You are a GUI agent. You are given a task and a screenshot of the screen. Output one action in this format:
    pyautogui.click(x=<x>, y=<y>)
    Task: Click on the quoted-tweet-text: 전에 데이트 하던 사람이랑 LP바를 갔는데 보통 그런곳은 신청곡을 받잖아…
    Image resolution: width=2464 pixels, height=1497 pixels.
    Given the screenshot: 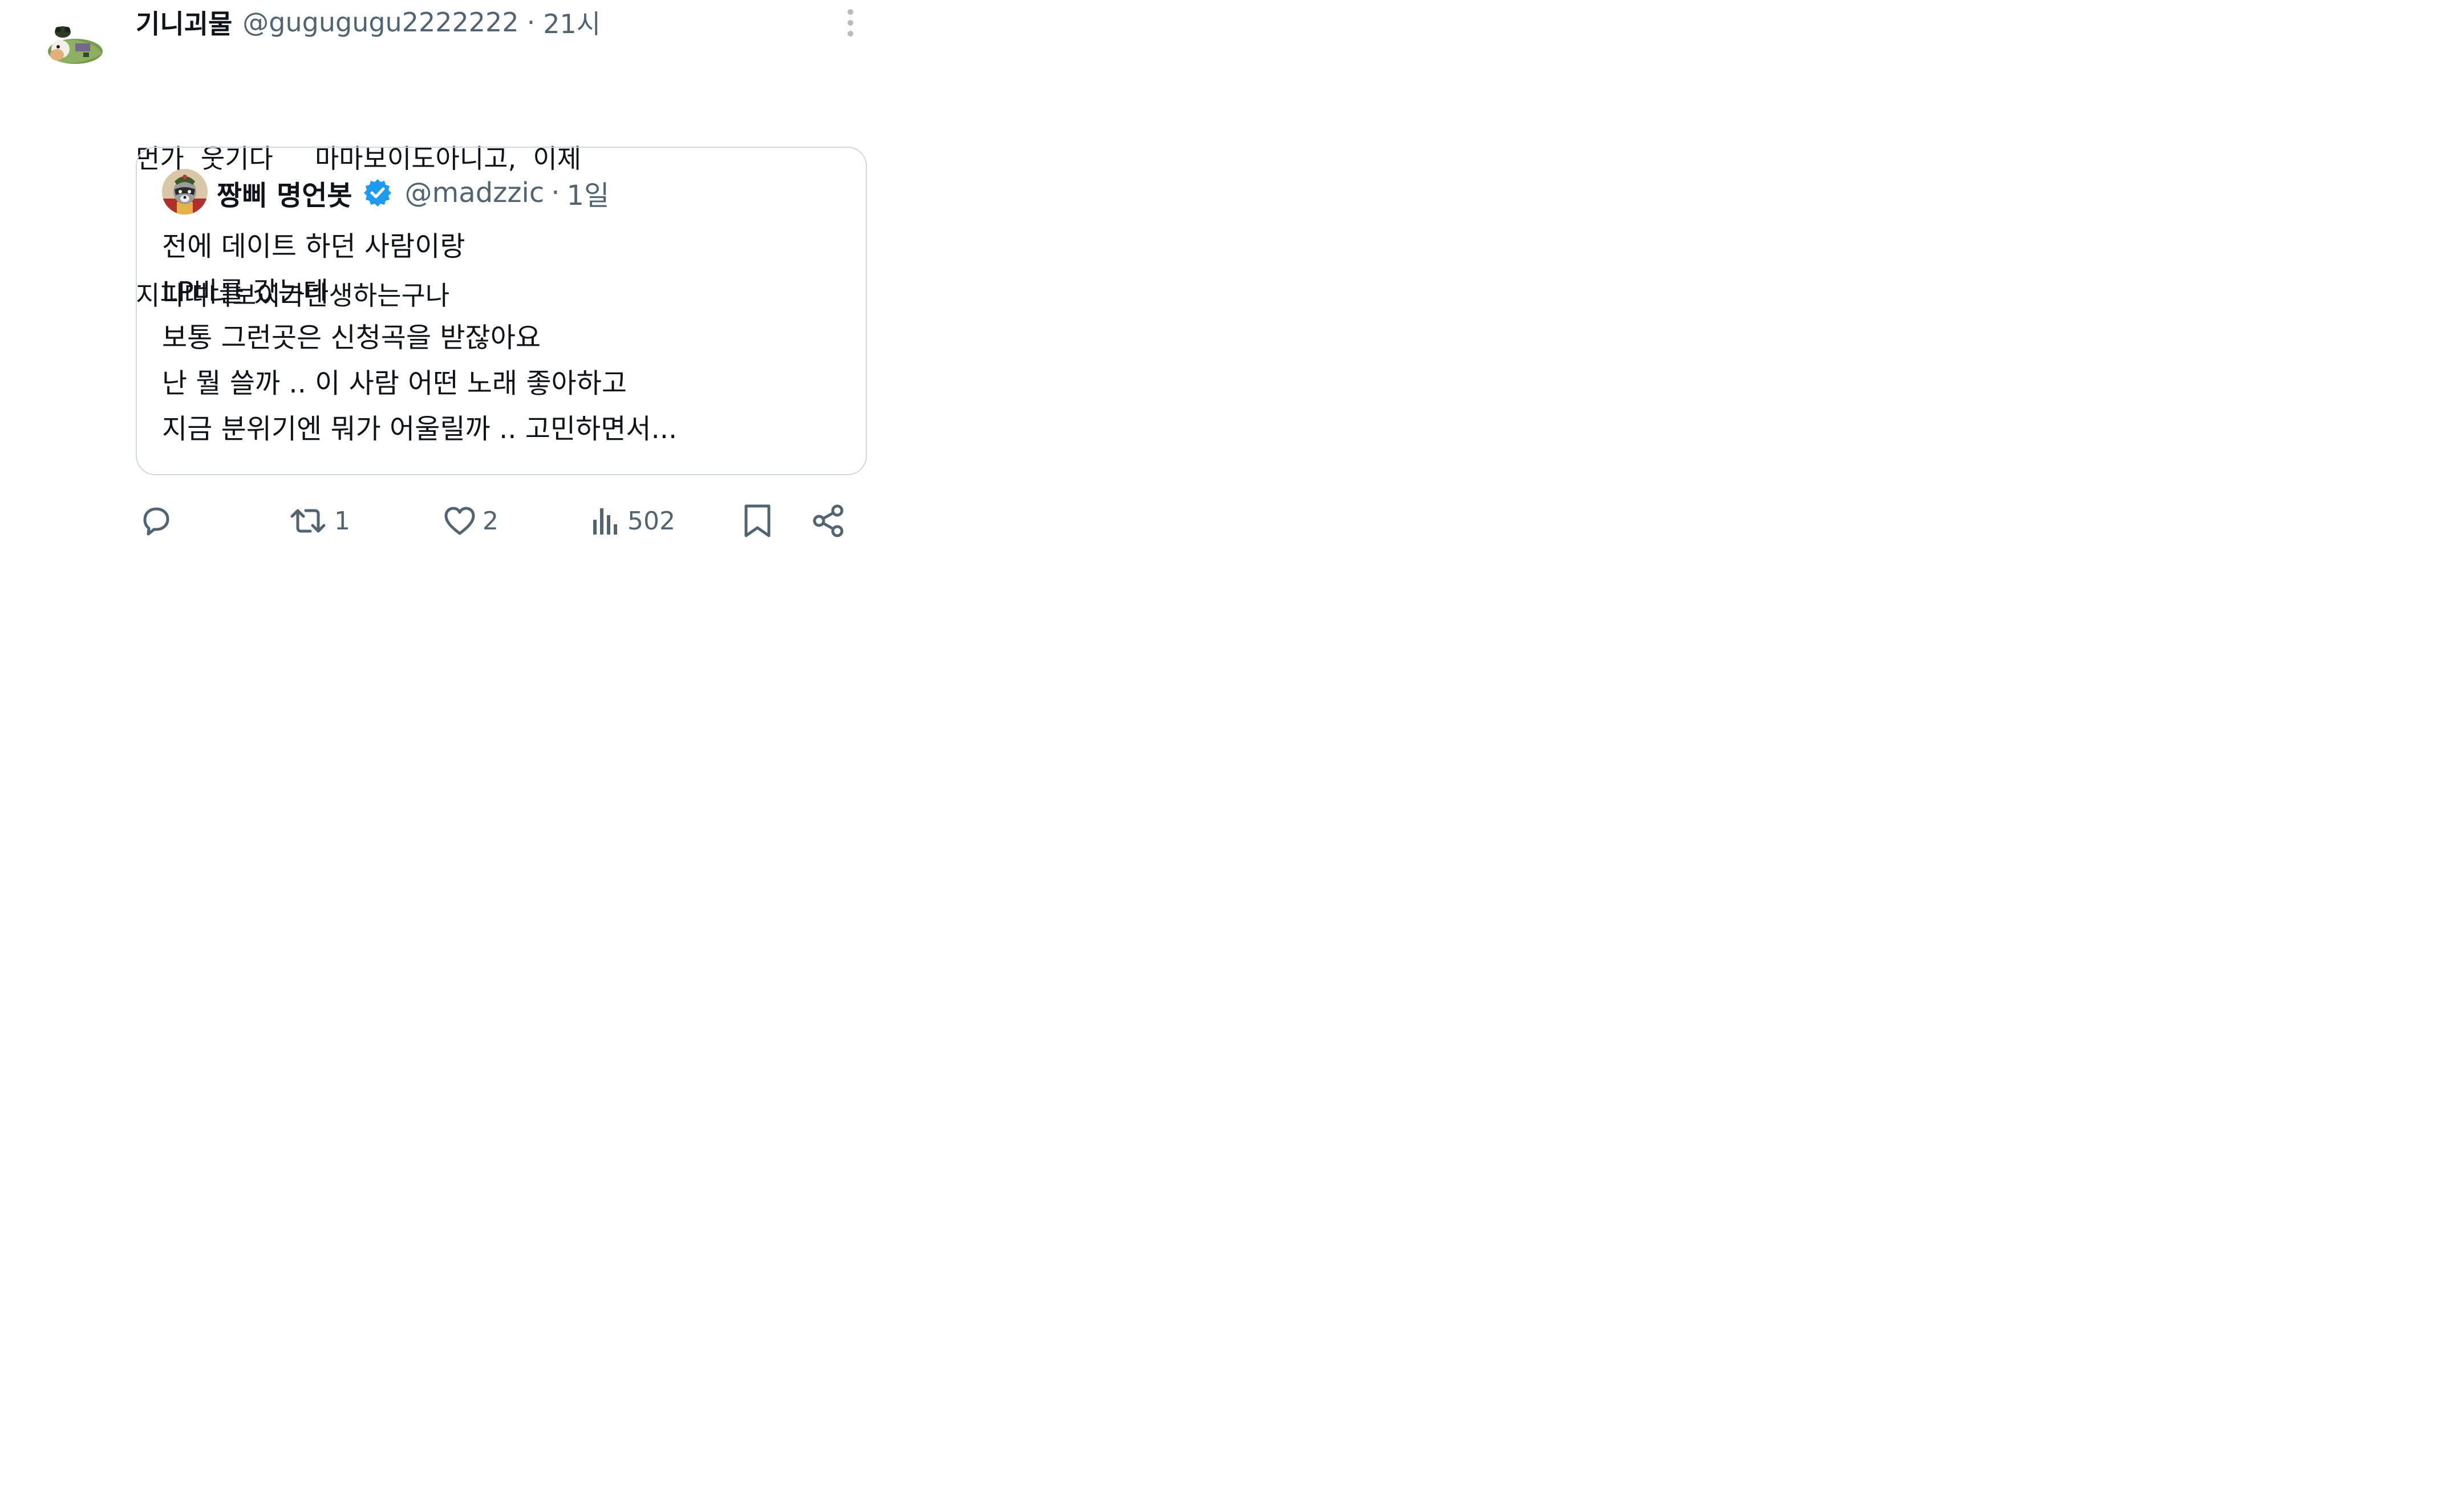 What is the action you would take?
    pyautogui.click(x=504, y=338)
    